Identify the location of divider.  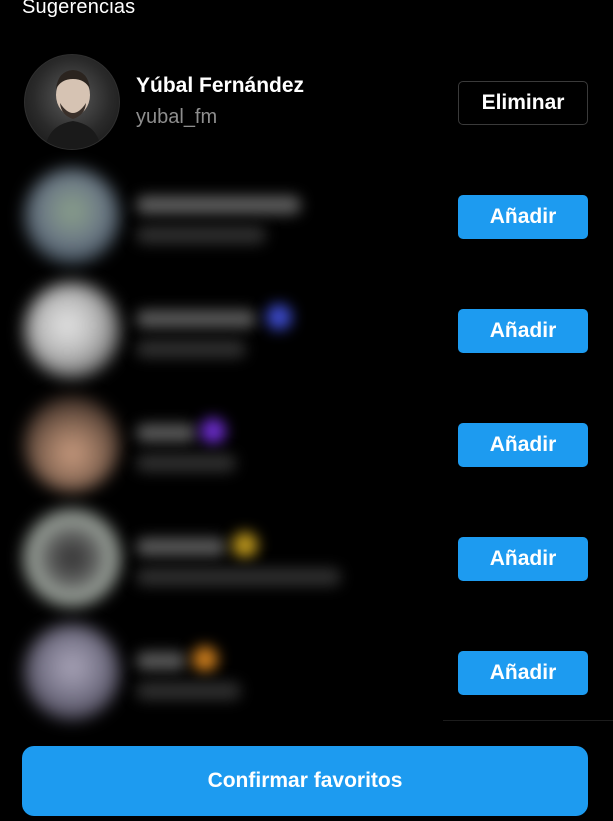
(528, 720).